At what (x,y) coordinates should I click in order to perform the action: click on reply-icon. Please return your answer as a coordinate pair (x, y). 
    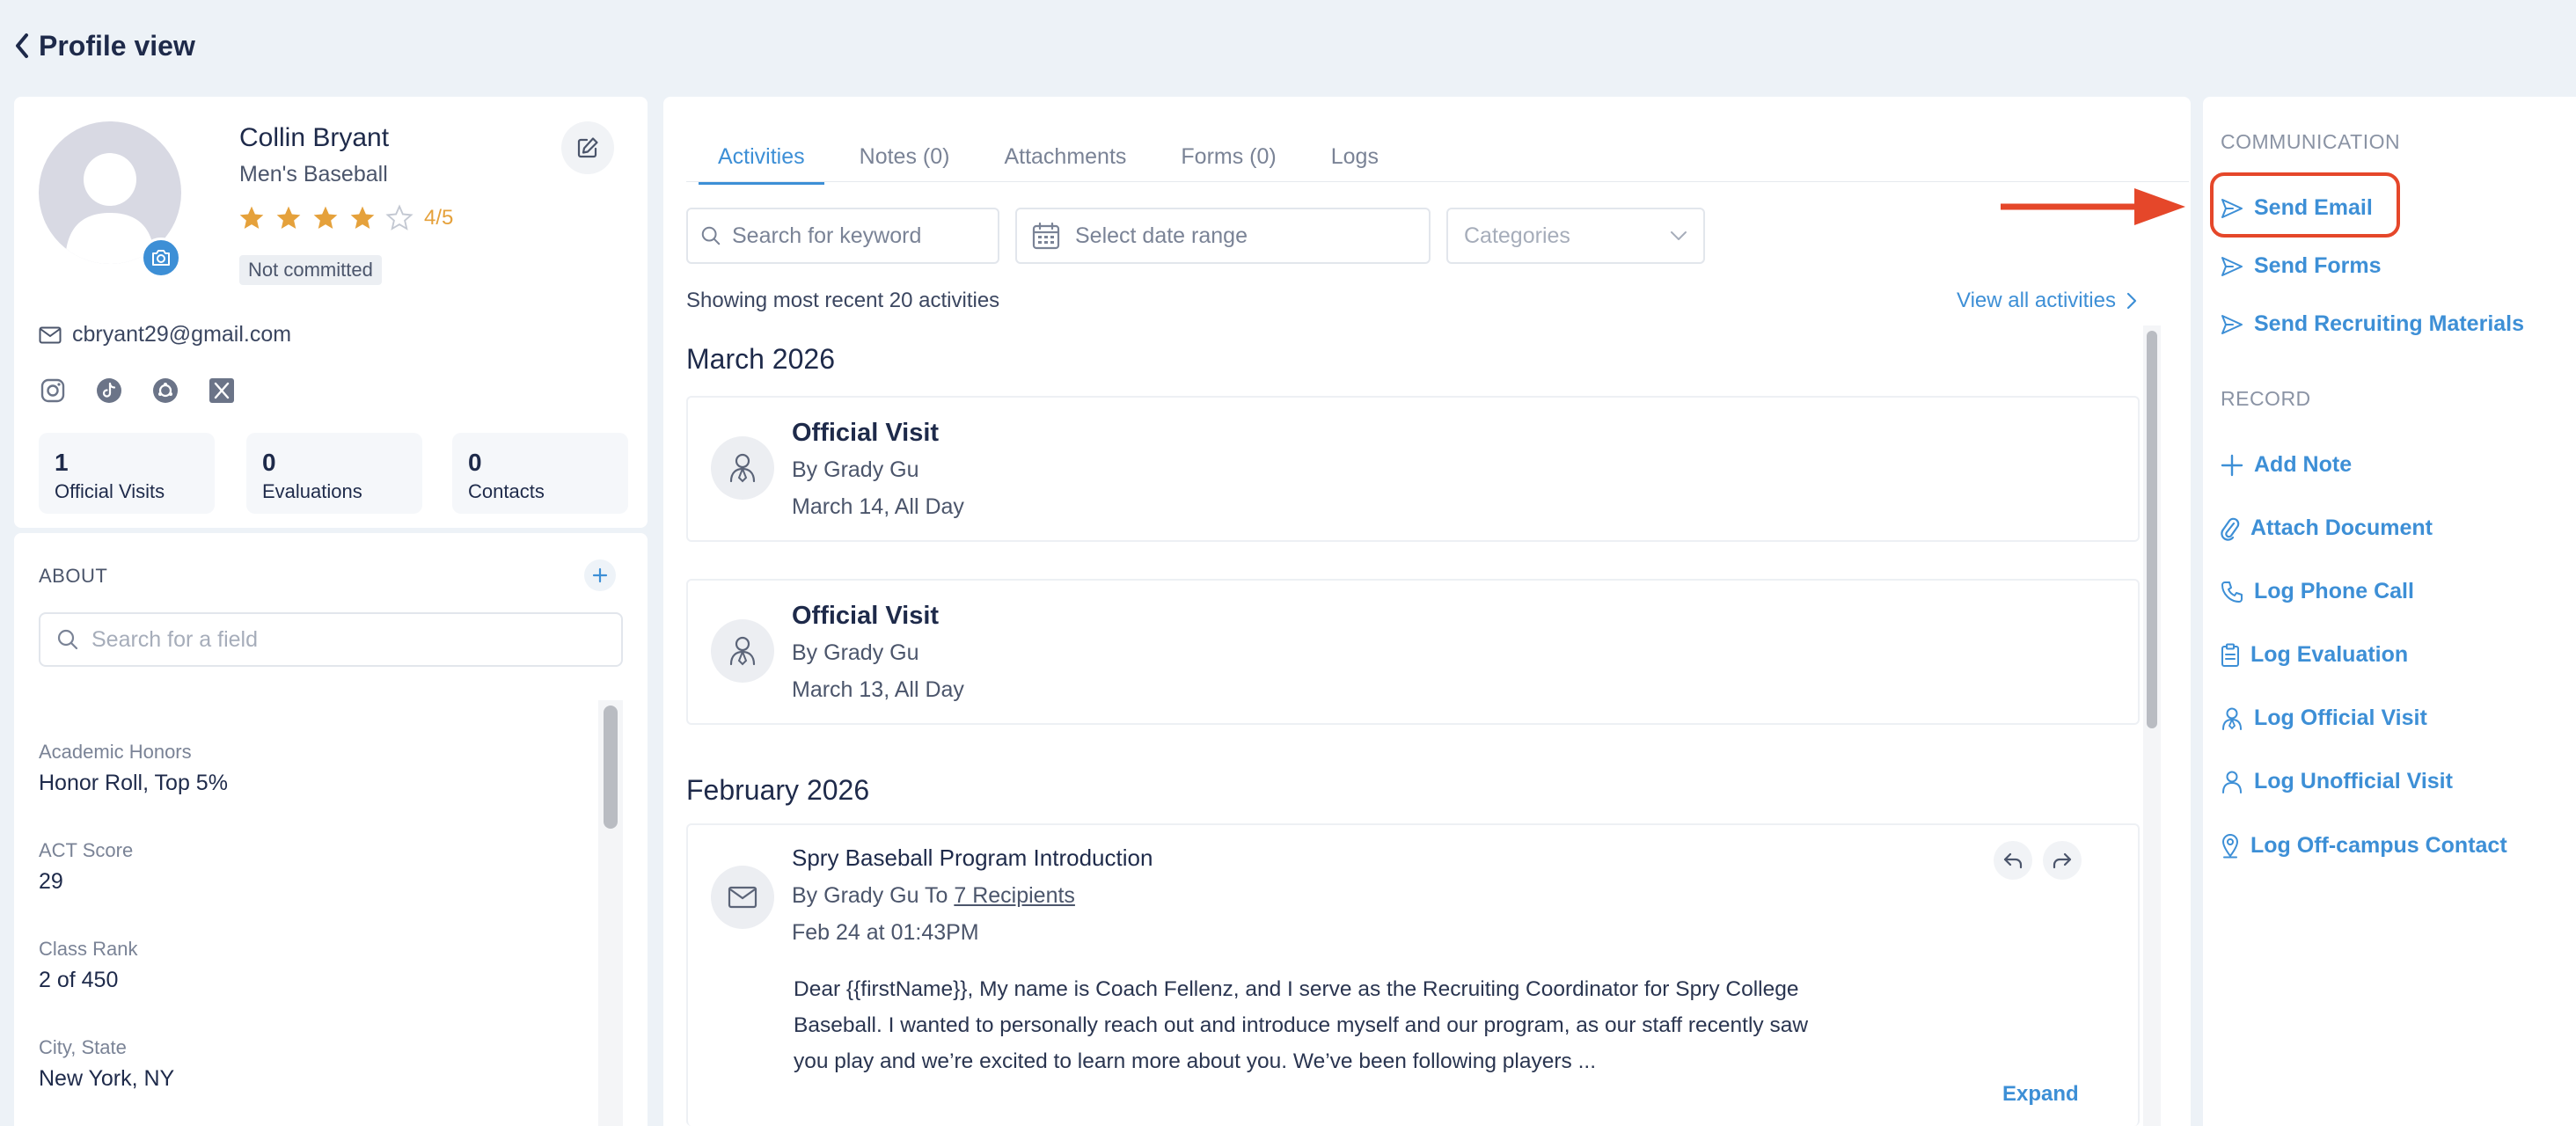
    Looking at the image, I should click on (2012, 860).